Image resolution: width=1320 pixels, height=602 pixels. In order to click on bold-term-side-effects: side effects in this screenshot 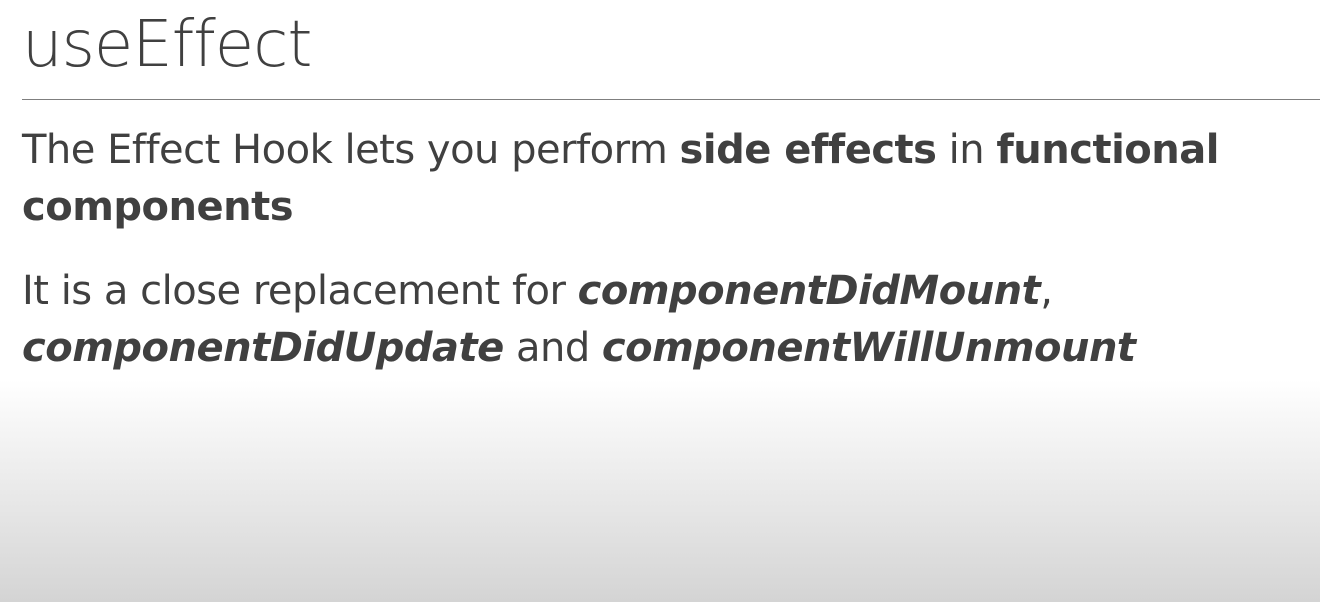, I will do `click(808, 150)`.